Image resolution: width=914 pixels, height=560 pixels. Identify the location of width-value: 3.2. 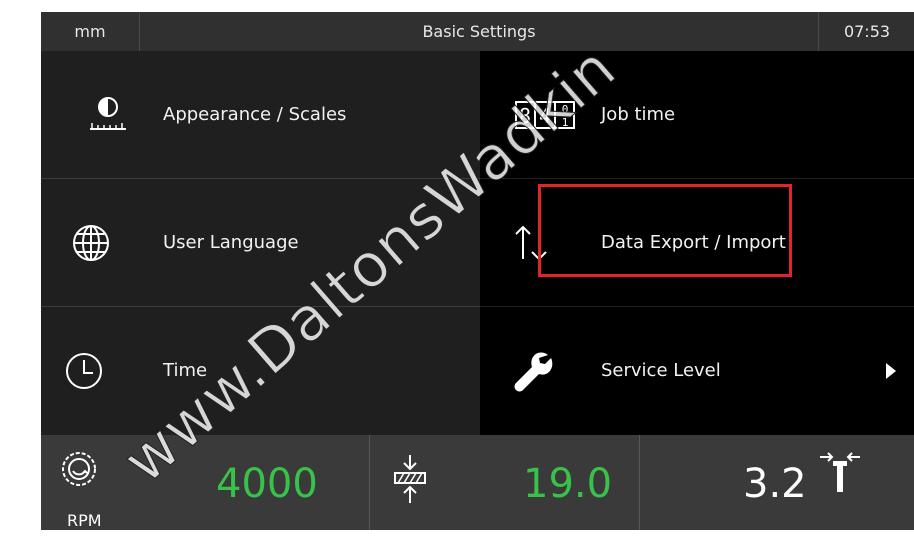
(775, 484).